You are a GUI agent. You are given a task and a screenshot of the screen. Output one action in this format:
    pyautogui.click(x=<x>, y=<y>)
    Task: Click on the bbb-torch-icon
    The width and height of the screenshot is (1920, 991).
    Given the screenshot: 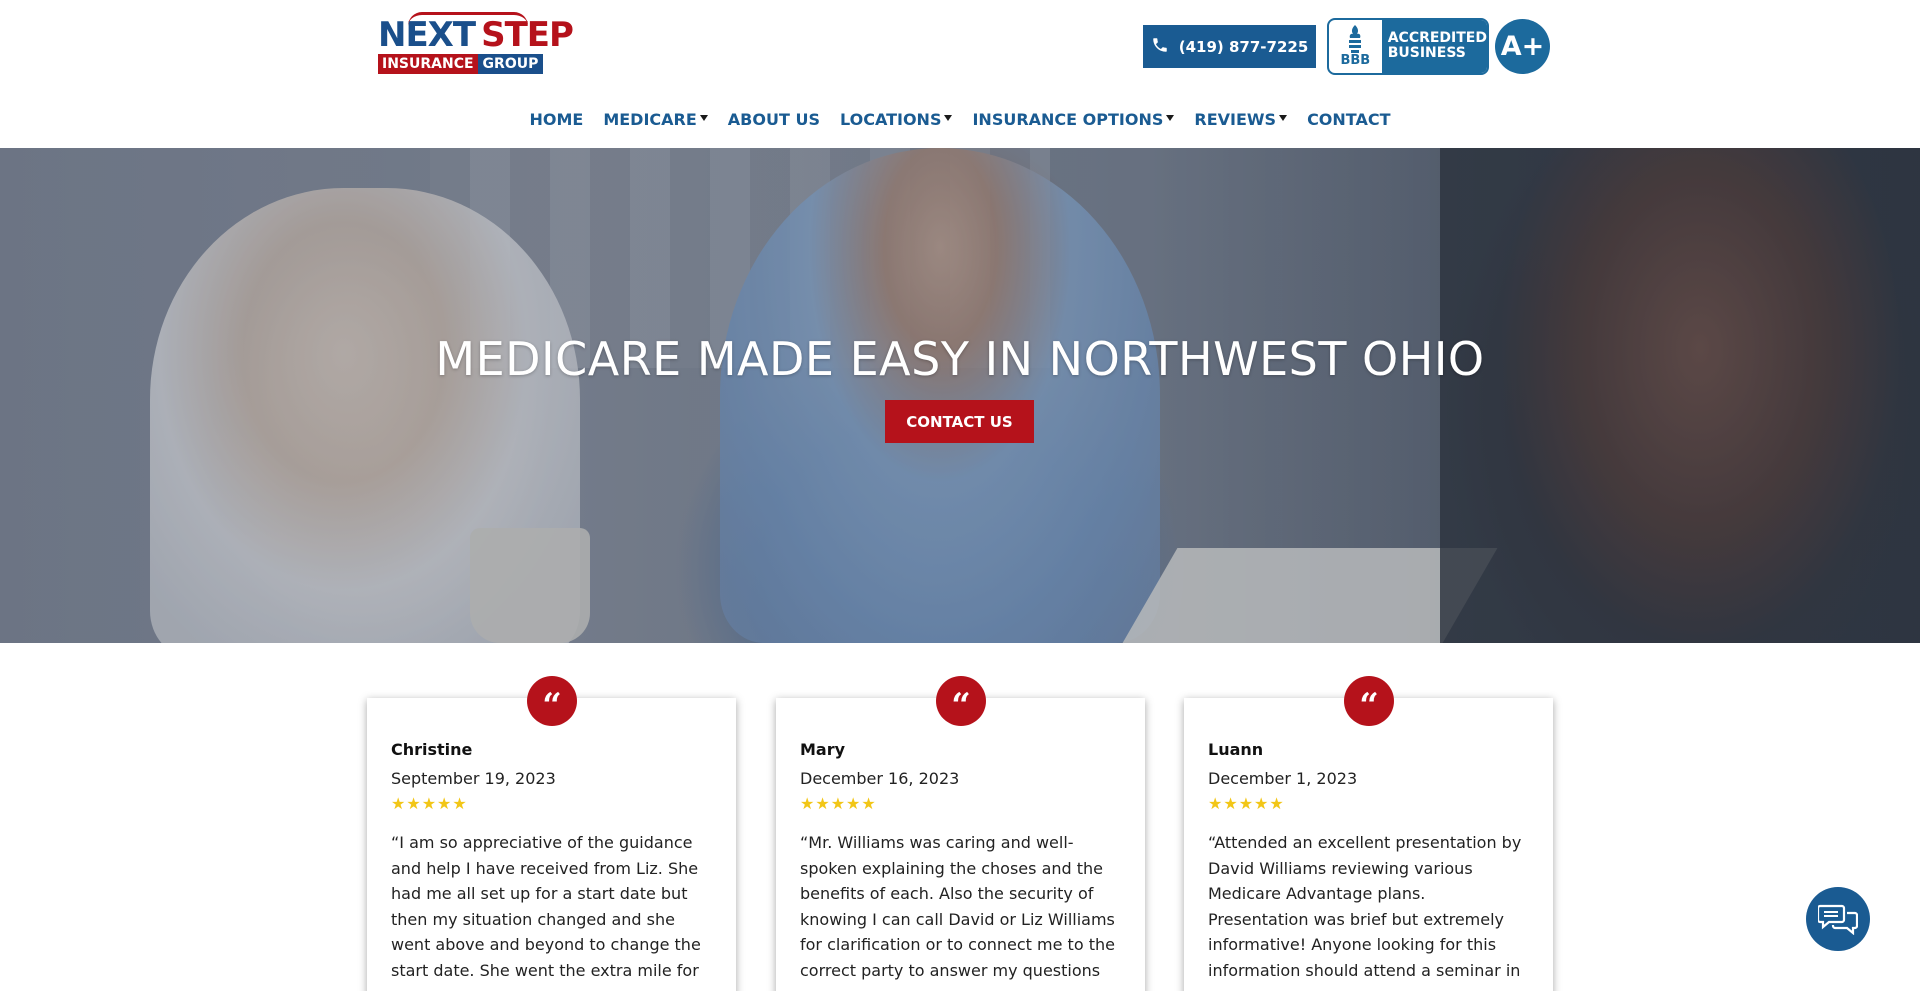 What is the action you would take?
    pyautogui.click(x=1355, y=39)
    